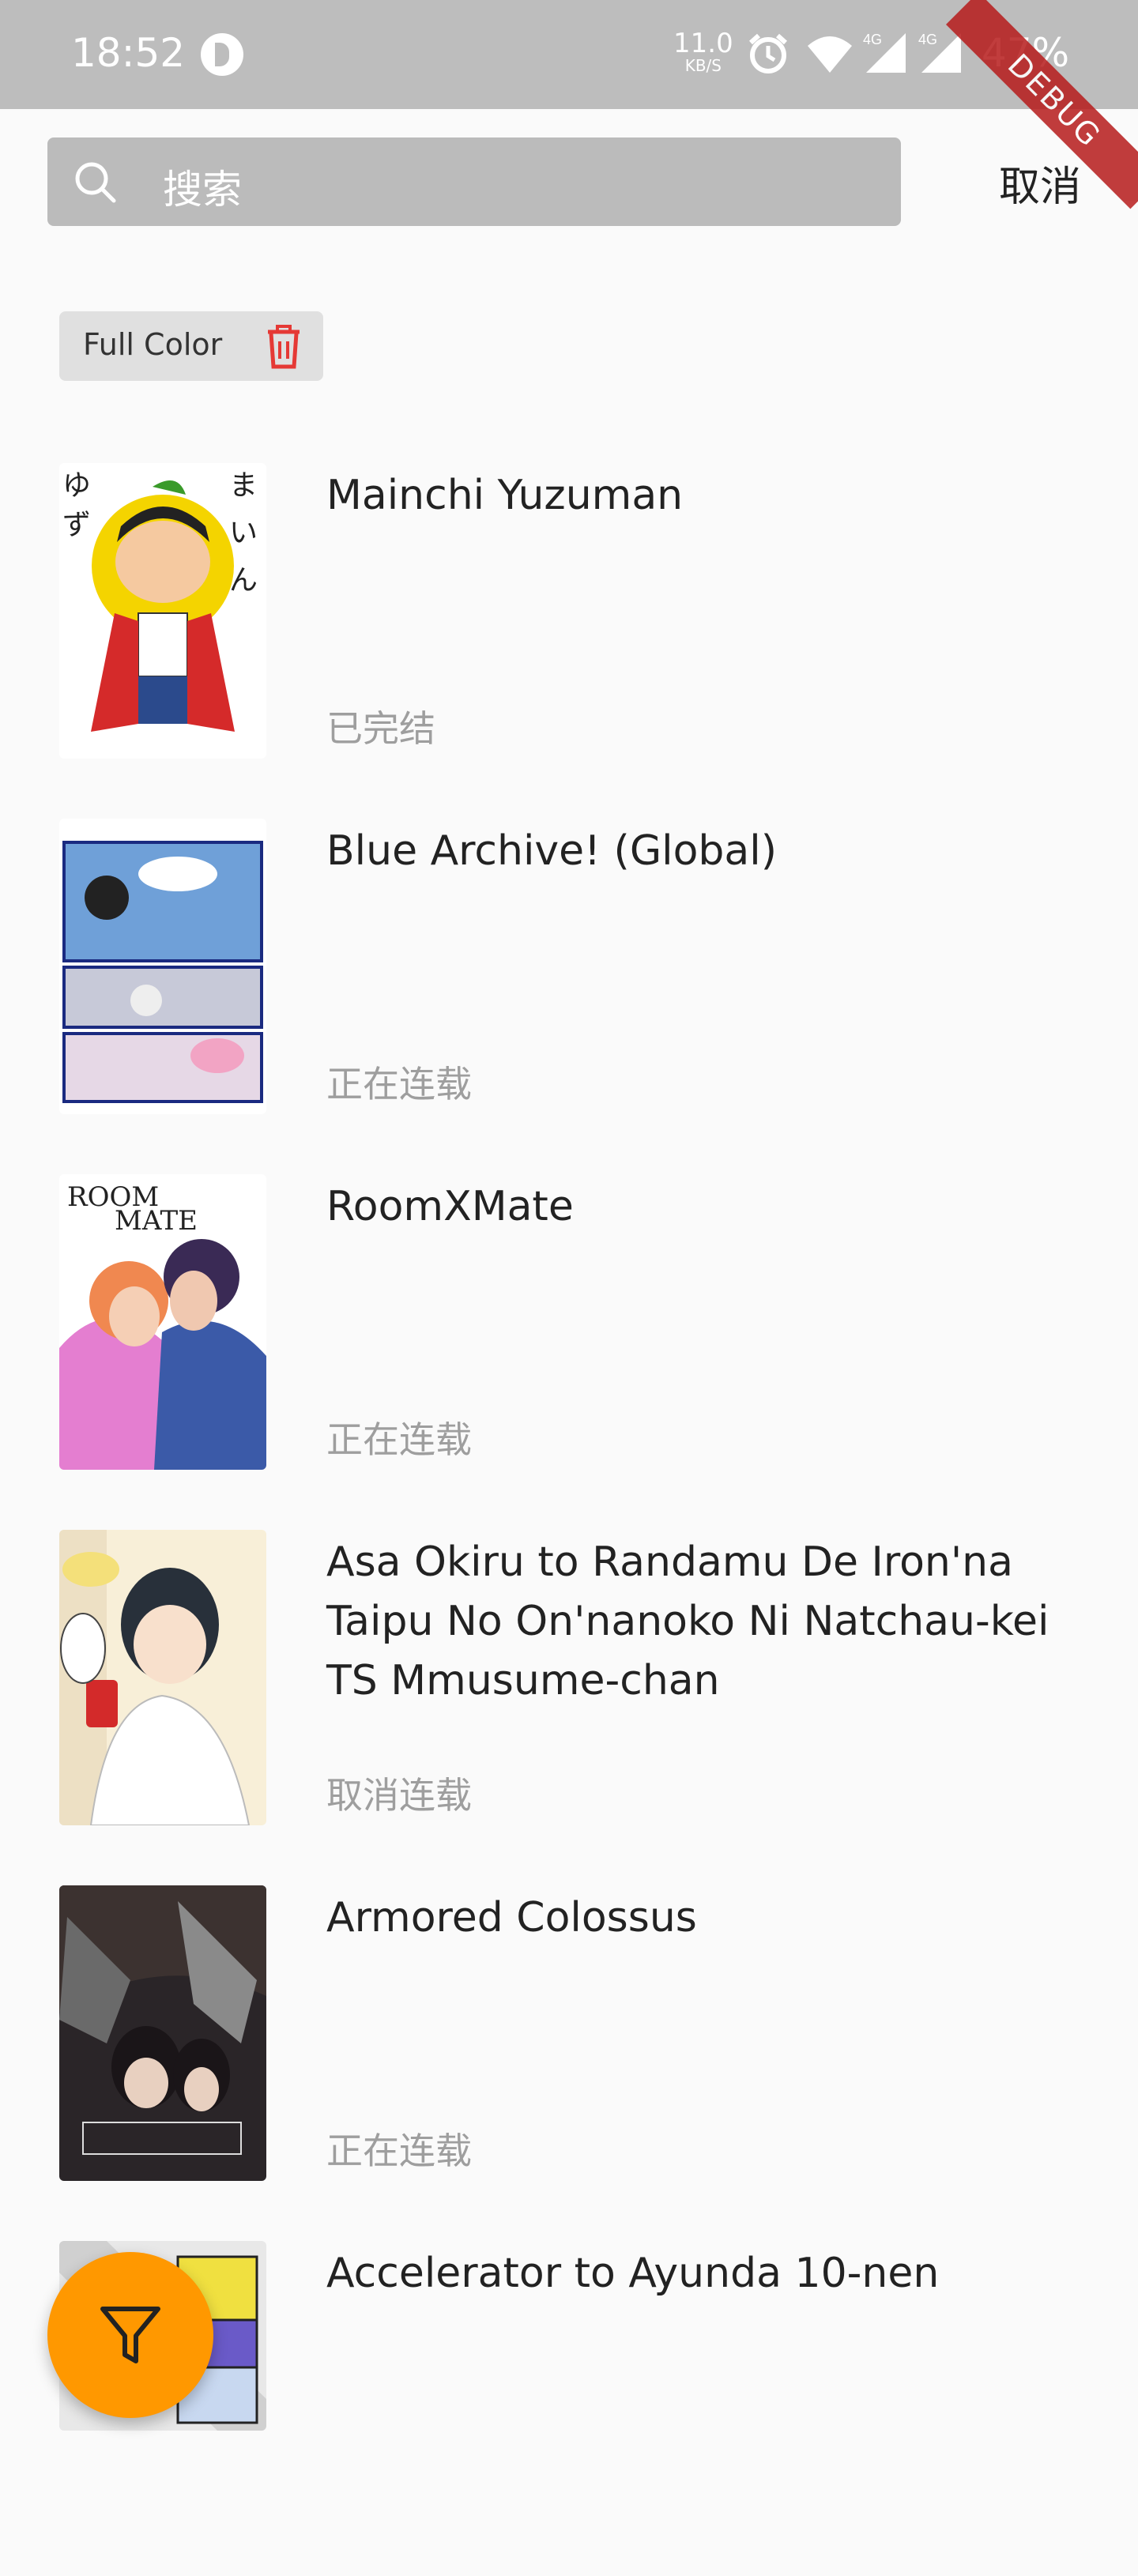  What do you see at coordinates (153, 344) in the screenshot?
I see `filter-chip-label: Full Color` at bounding box center [153, 344].